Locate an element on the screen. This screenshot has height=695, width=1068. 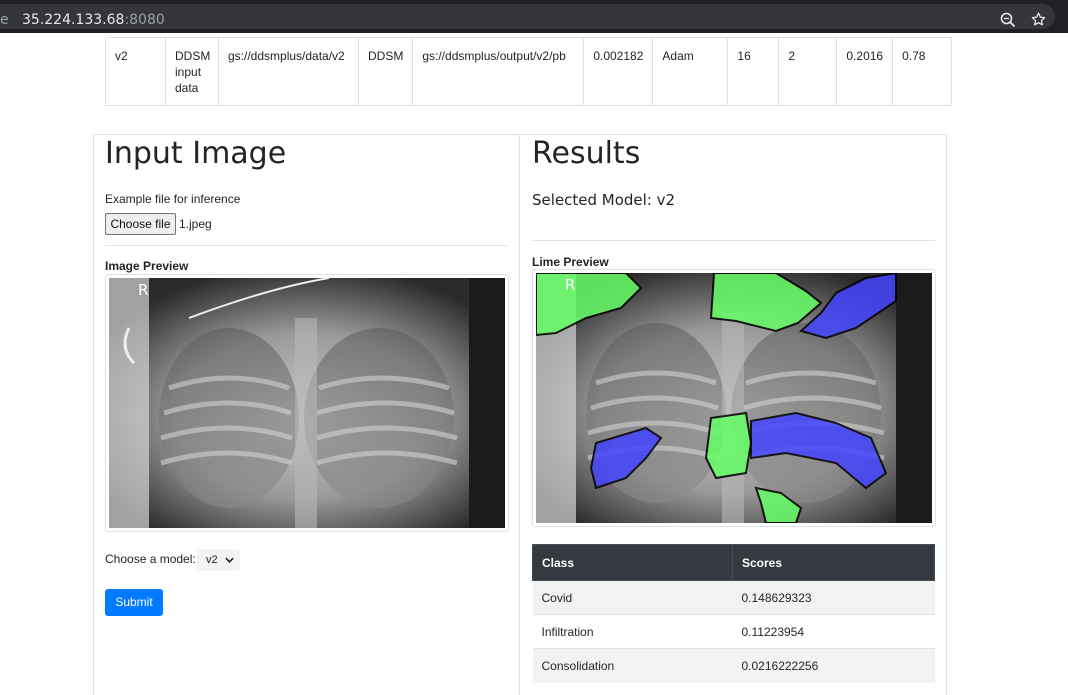
table-cell: 0.002182 is located at coordinates (618, 71).